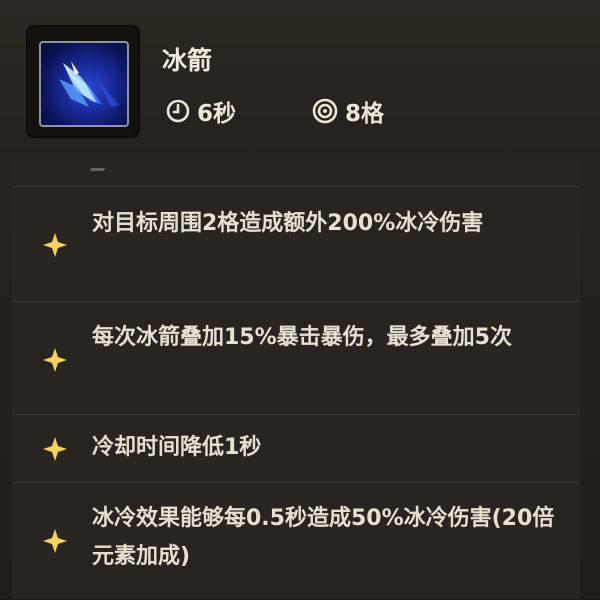  I want to click on upgrade-text: 冰冷效果能够每0.5秒造成50%冰冷伤害(20倍元素加成), so click(323, 537).